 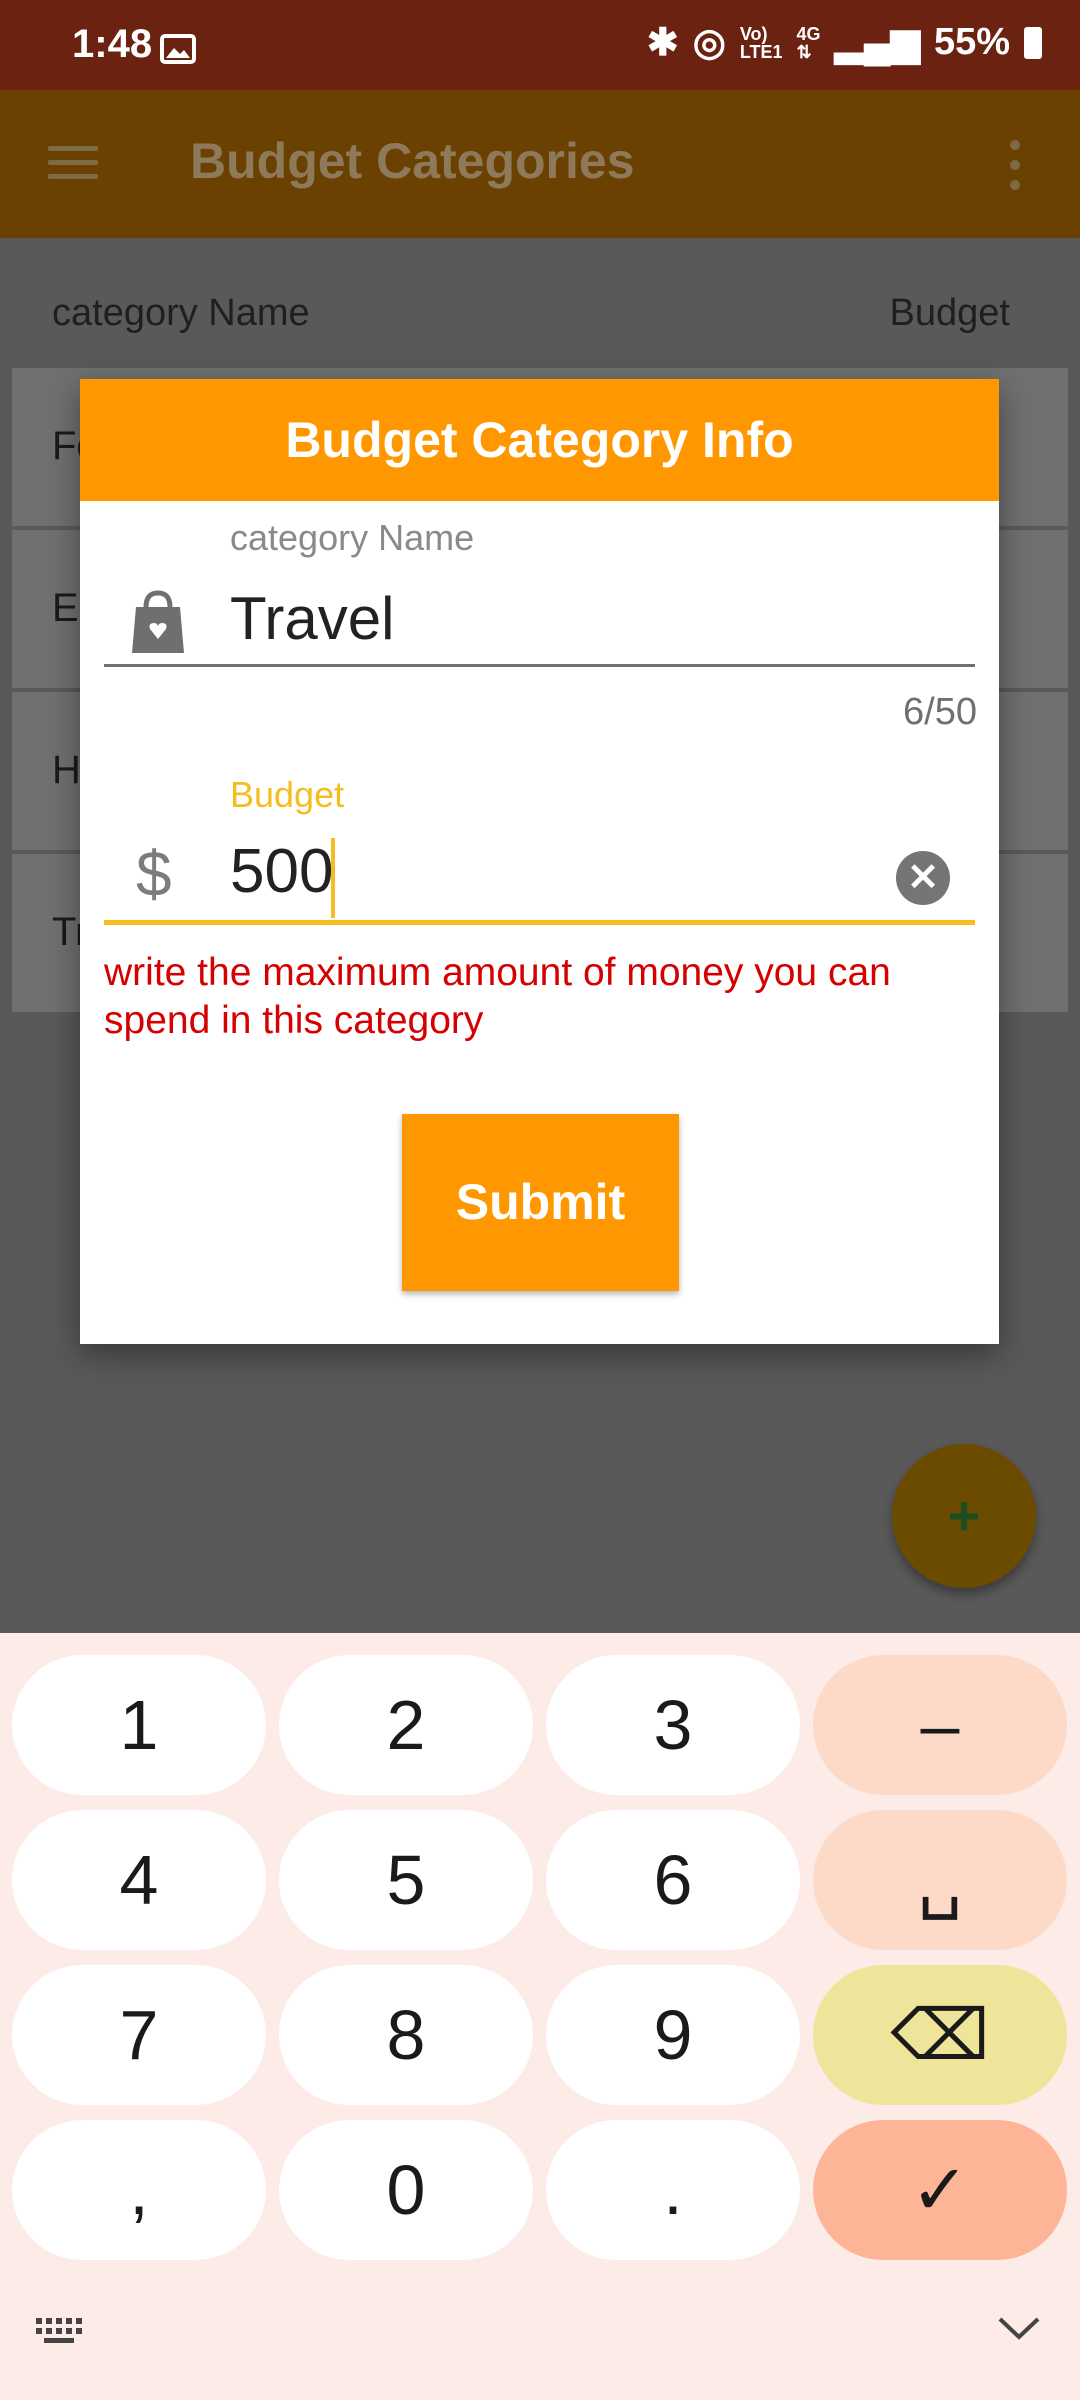 I want to click on add-category-button: +, so click(x=964, y=1516).